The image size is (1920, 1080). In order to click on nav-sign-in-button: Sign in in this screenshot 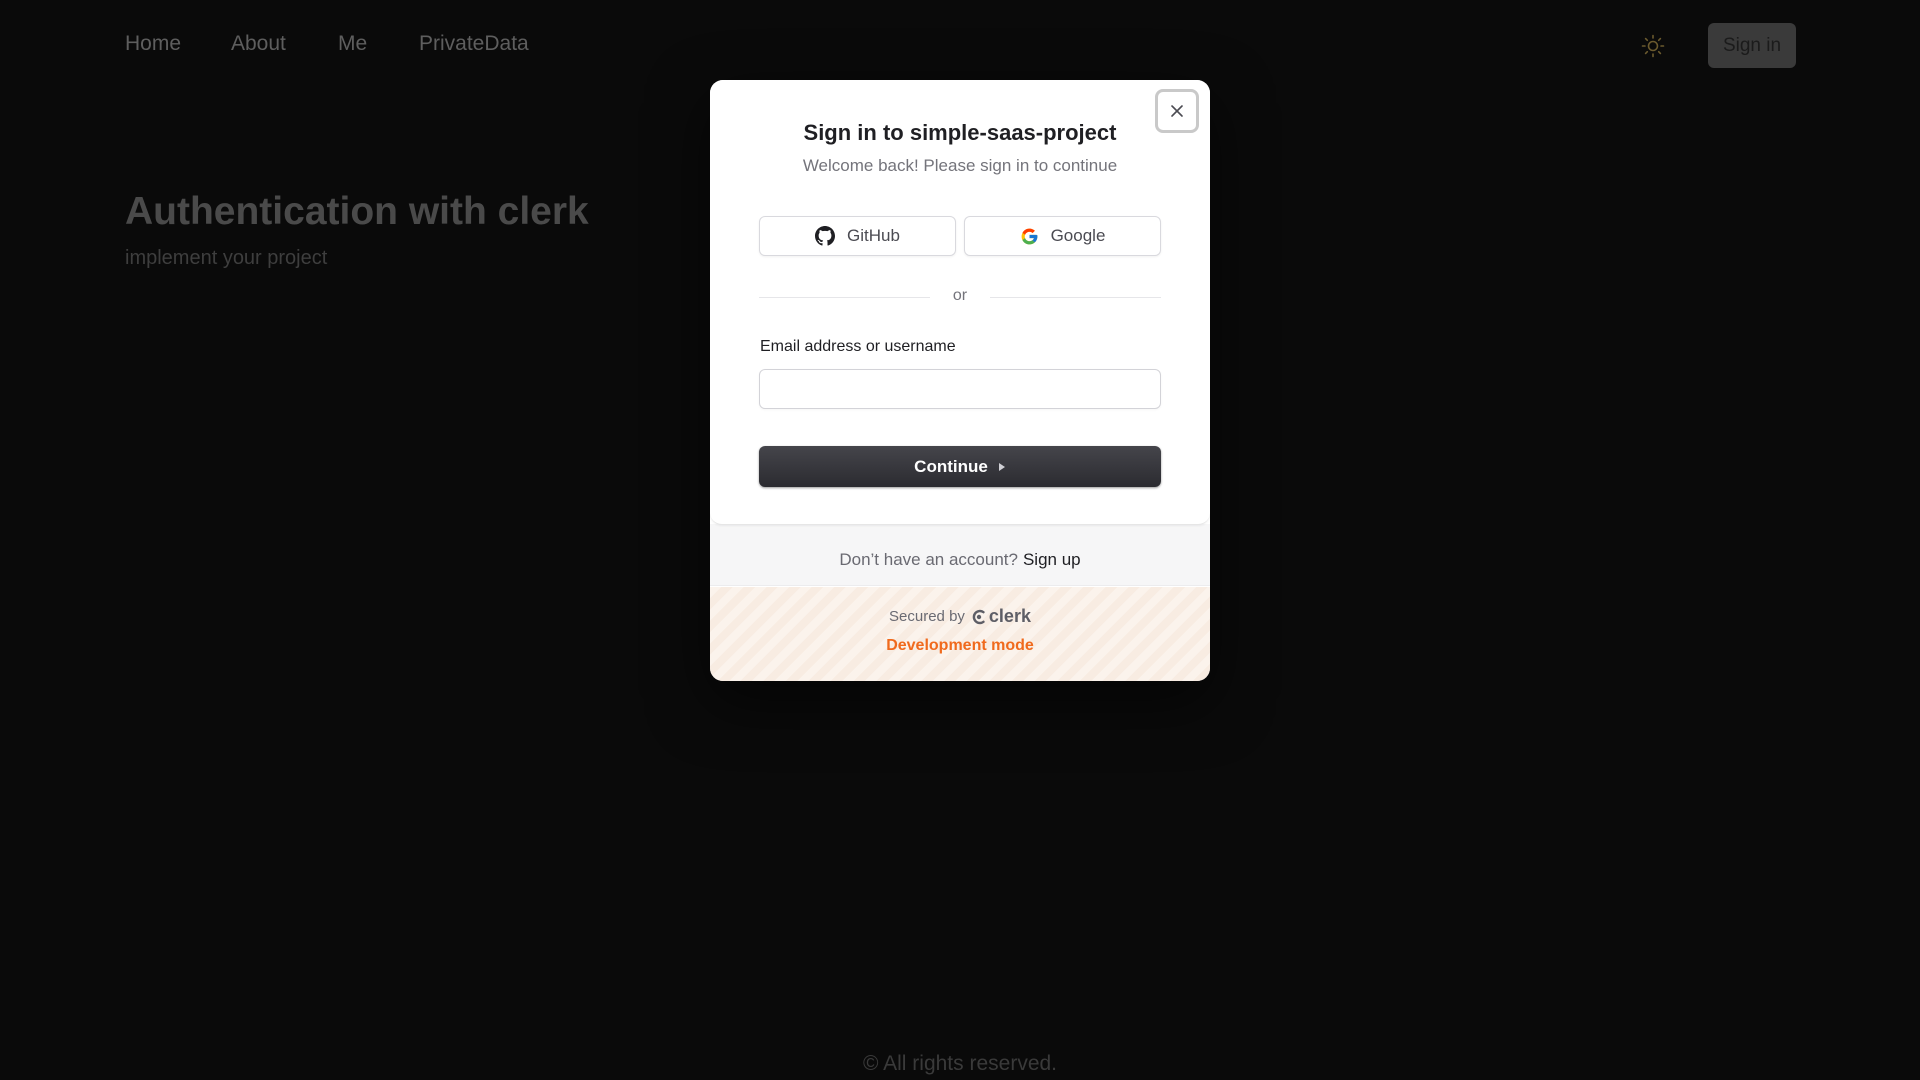, I will do `click(1752, 45)`.